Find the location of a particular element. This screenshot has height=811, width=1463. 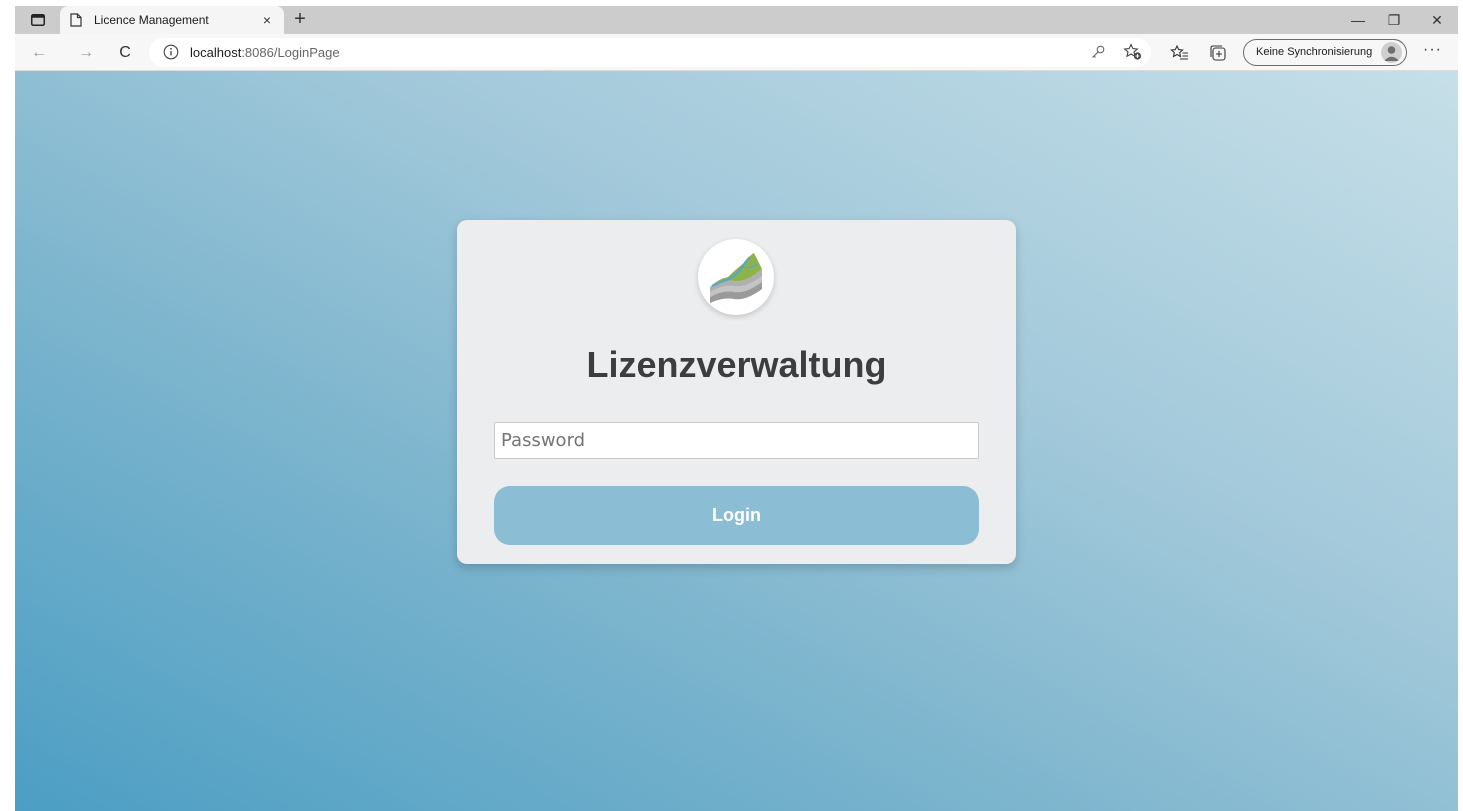

avatar is located at coordinates (1391, 52).